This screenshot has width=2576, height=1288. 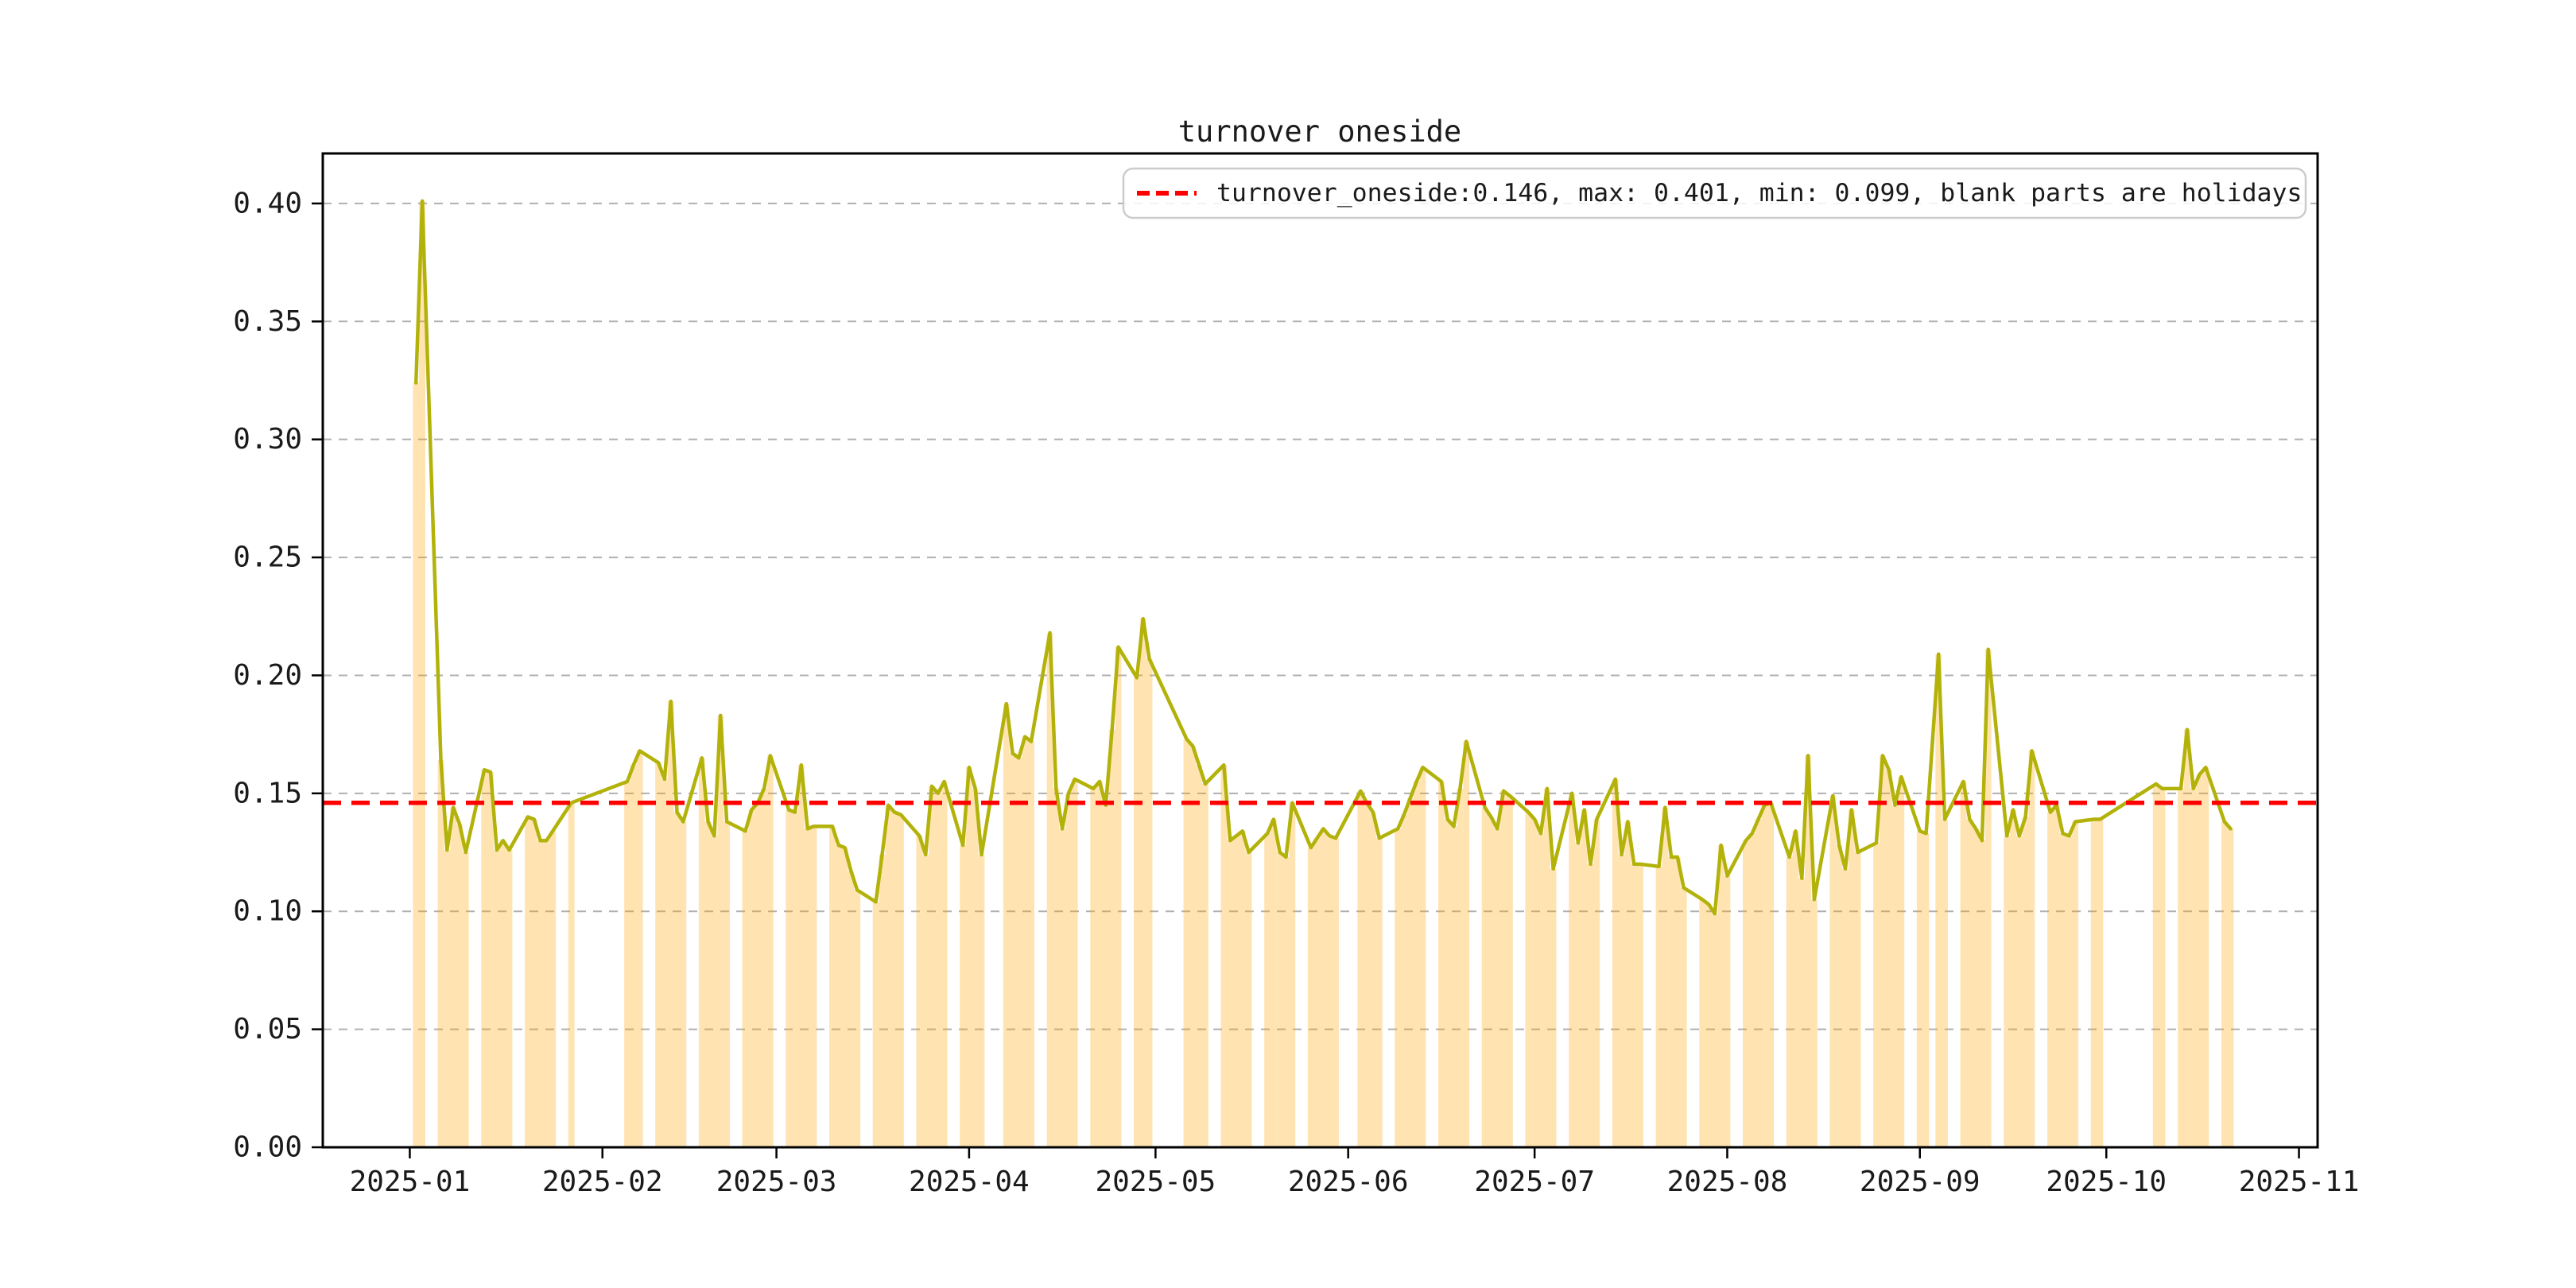 I want to click on x-tick-label: 2025-01, so click(x=411, y=1182).